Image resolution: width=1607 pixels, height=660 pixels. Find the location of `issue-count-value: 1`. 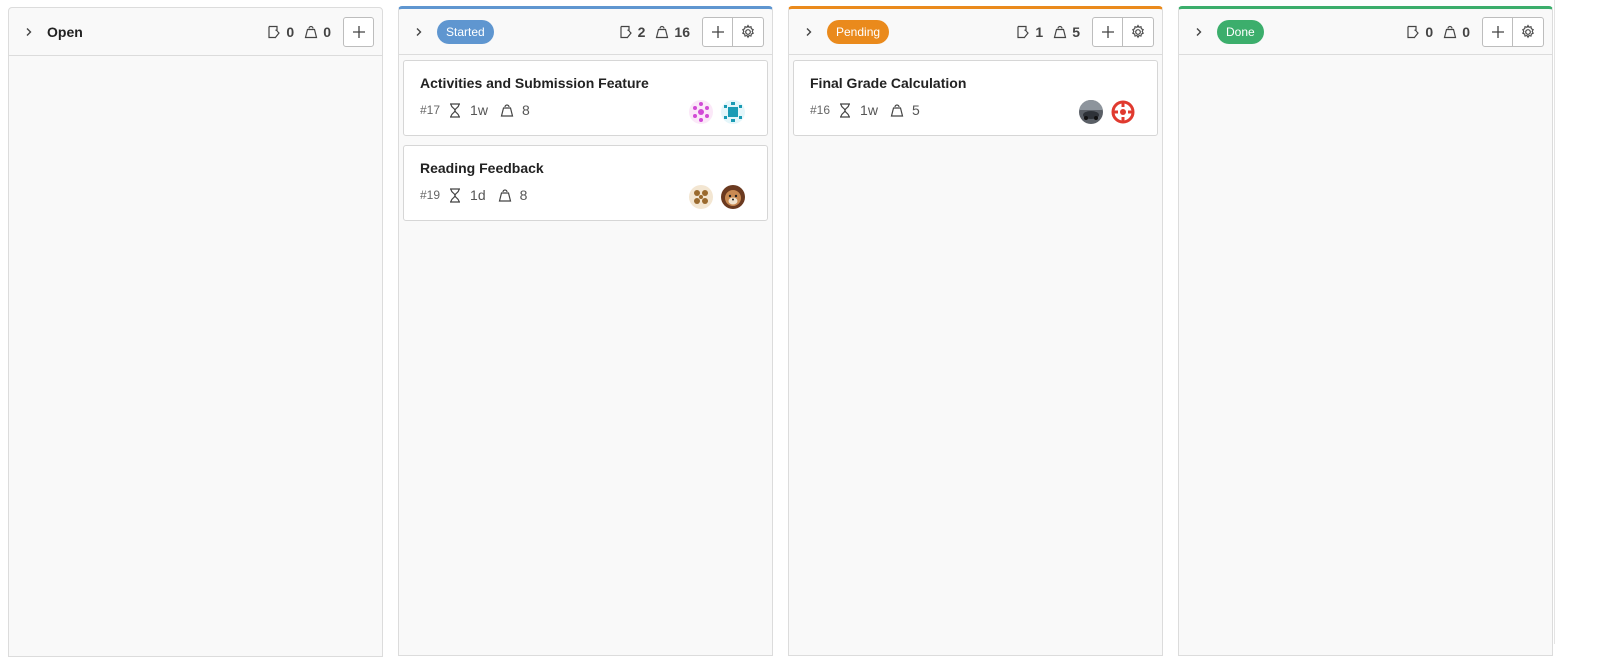

issue-count-value: 1 is located at coordinates (1039, 31).